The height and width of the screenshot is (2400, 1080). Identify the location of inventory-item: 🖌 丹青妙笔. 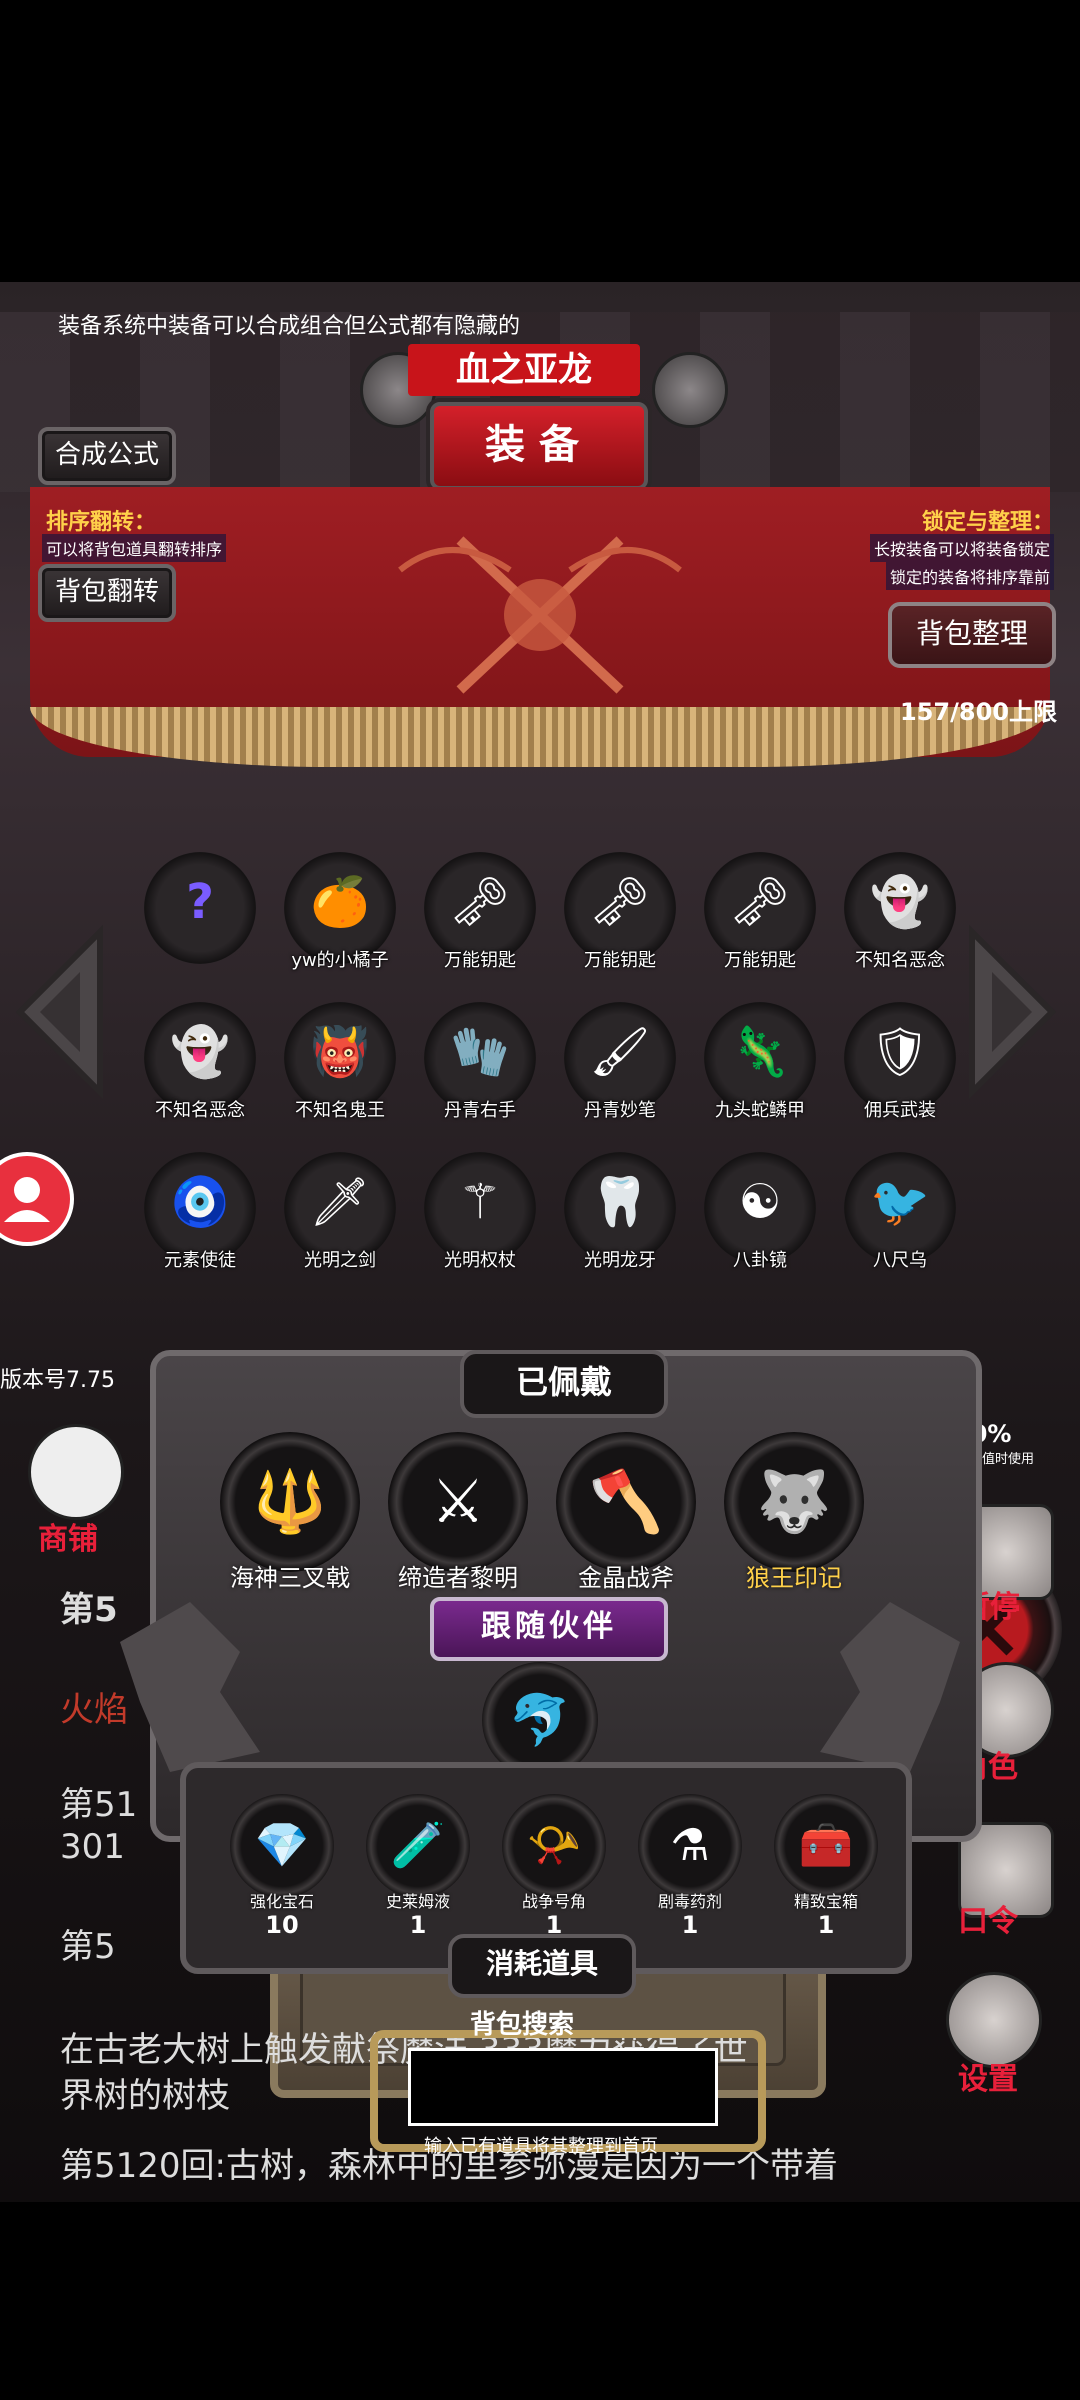
(620, 1062).